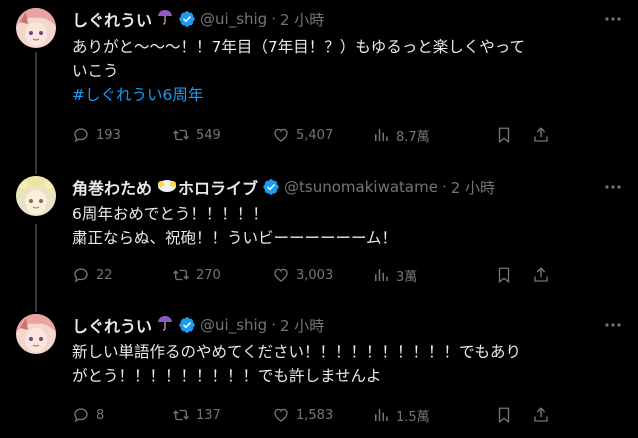 The width and height of the screenshot is (638, 438). What do you see at coordinates (413, 137) in the screenshot?
I see `view-count: 8.7萬` at bounding box center [413, 137].